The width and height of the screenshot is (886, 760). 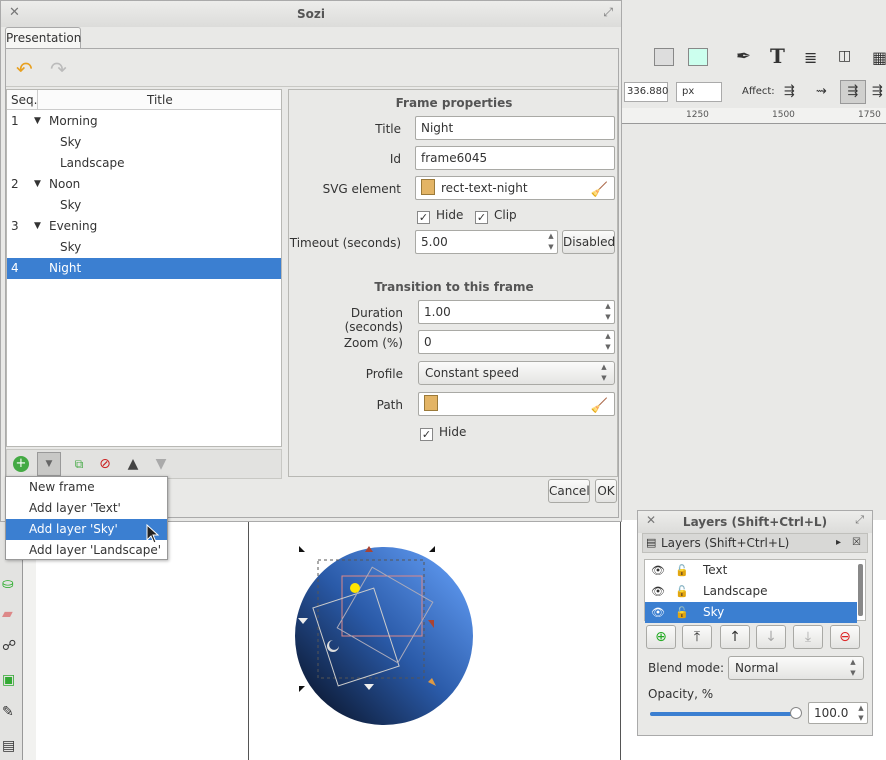 What do you see at coordinates (86, 529) in the screenshot?
I see `menu-item-add-layer-sky: Add layer 'Sky'` at bounding box center [86, 529].